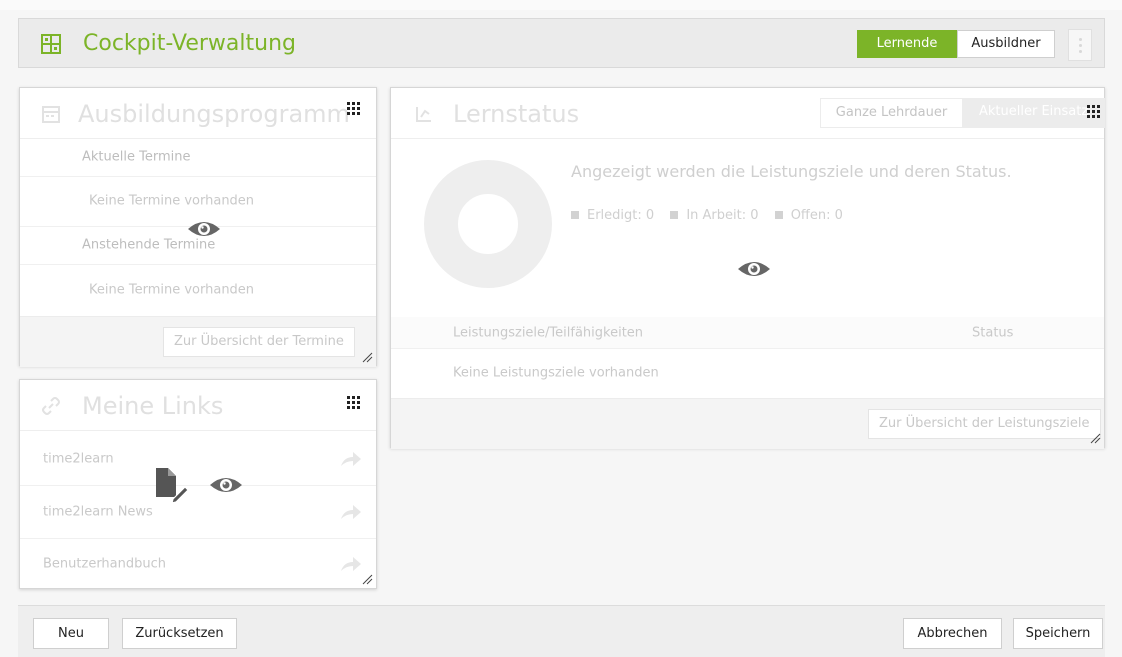 The height and width of the screenshot is (657, 1122). Describe the element at coordinates (561, 631) in the screenshot. I see `action-bar: Neu Zurücksetzen Abbrechen Speichern` at that location.